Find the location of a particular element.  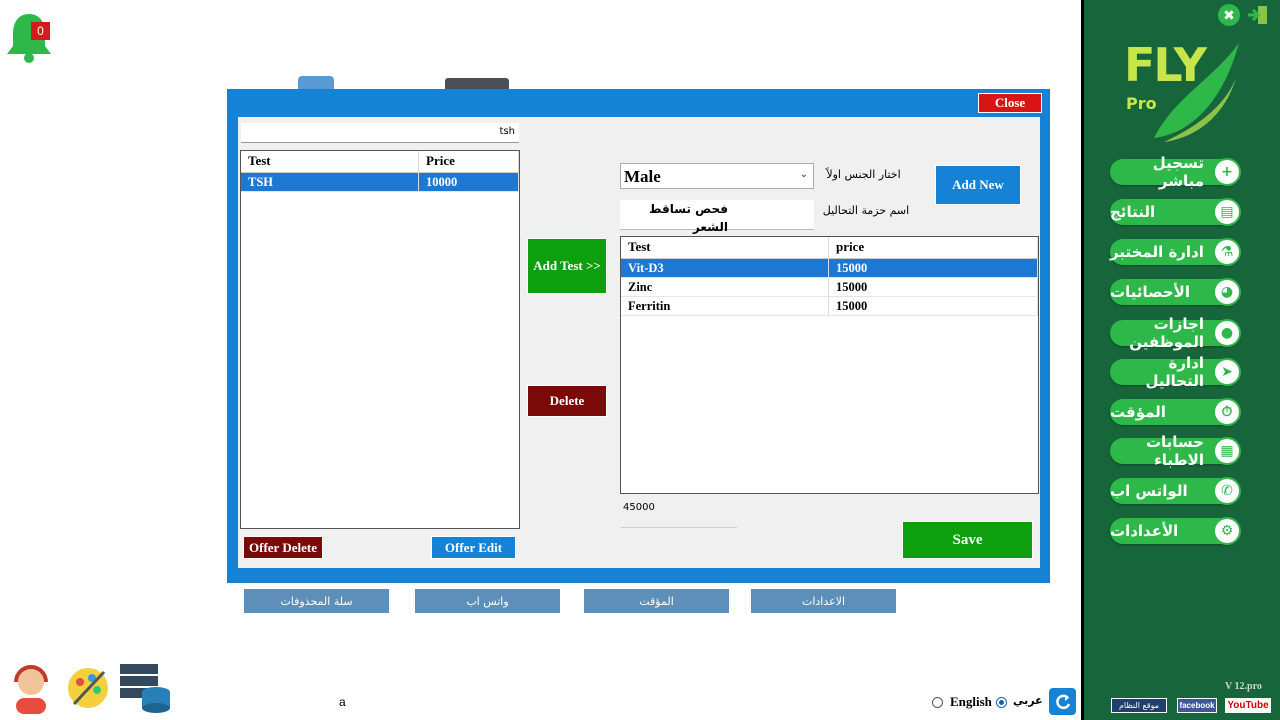

sidebar-item-direct-registration: تسجيل مباشر + is located at coordinates (1175, 172).